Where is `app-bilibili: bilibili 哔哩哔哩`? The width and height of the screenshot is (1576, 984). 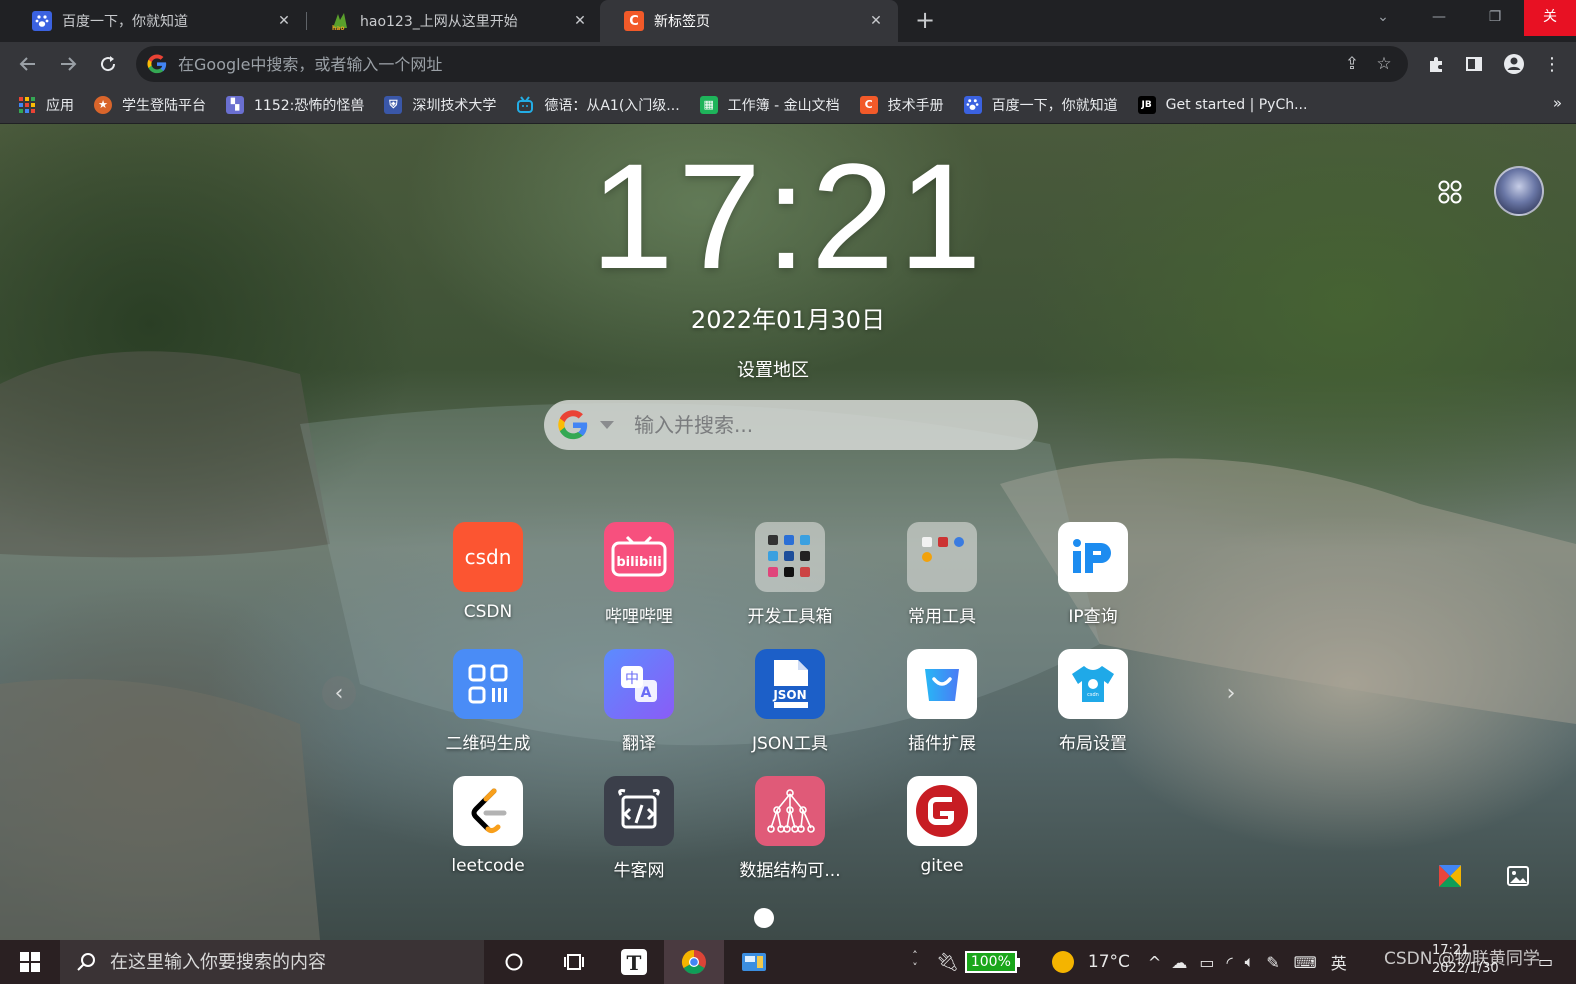 app-bilibili: bilibili 哔哩哔哩 is located at coordinates (639, 574).